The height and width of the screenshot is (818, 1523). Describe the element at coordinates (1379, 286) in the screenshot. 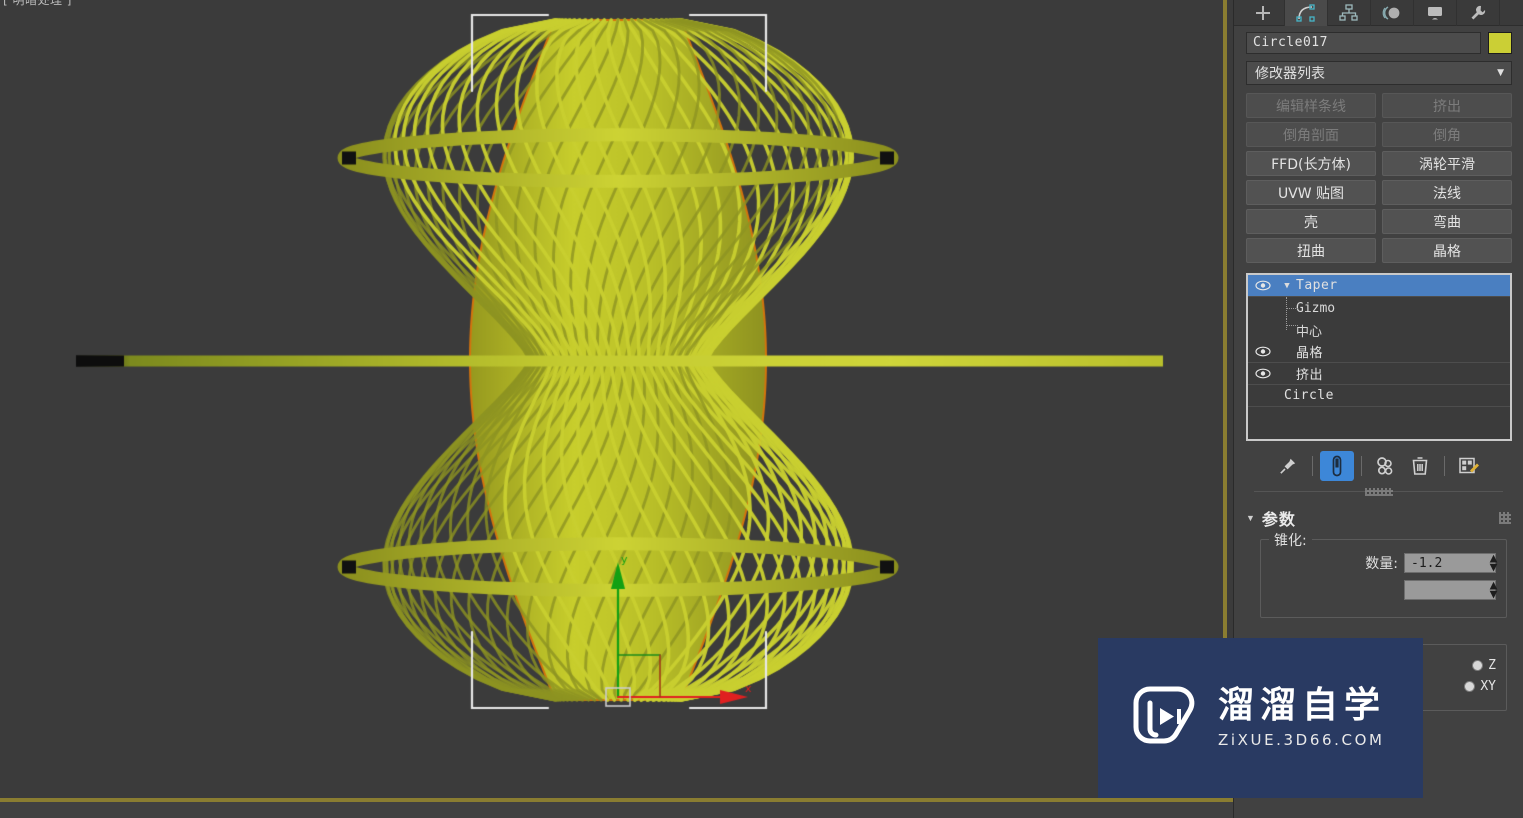

I see `stack-item-taper: ▼ Taper` at that location.